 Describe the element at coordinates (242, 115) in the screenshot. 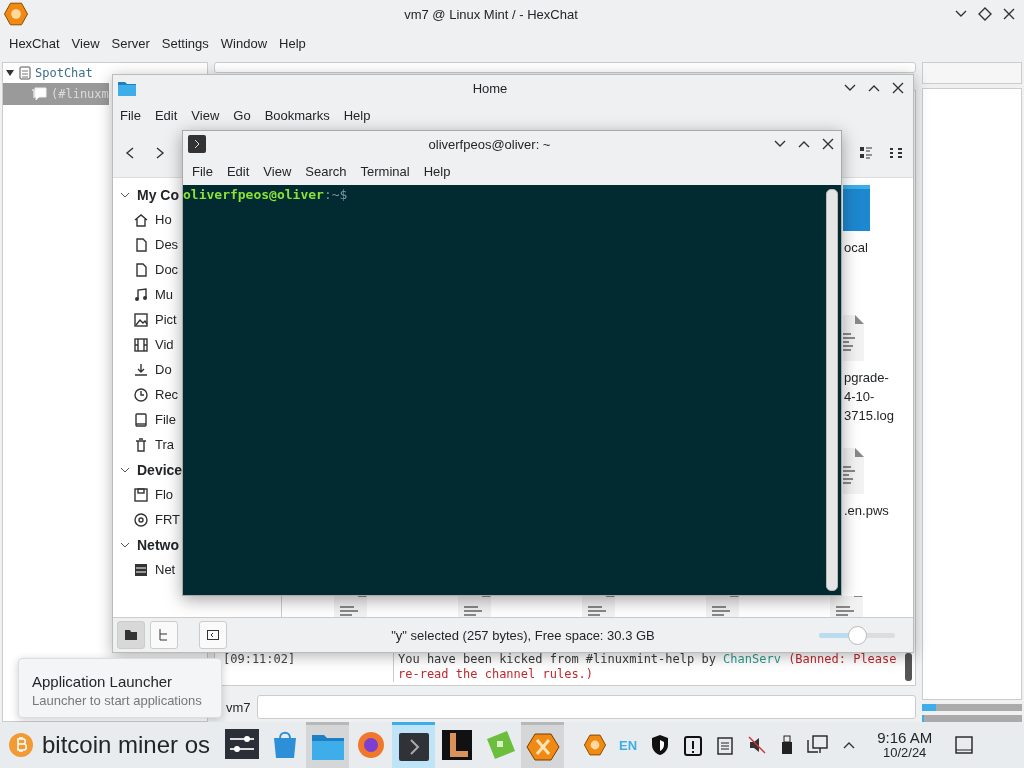

I see `menu-item: Go` at that location.